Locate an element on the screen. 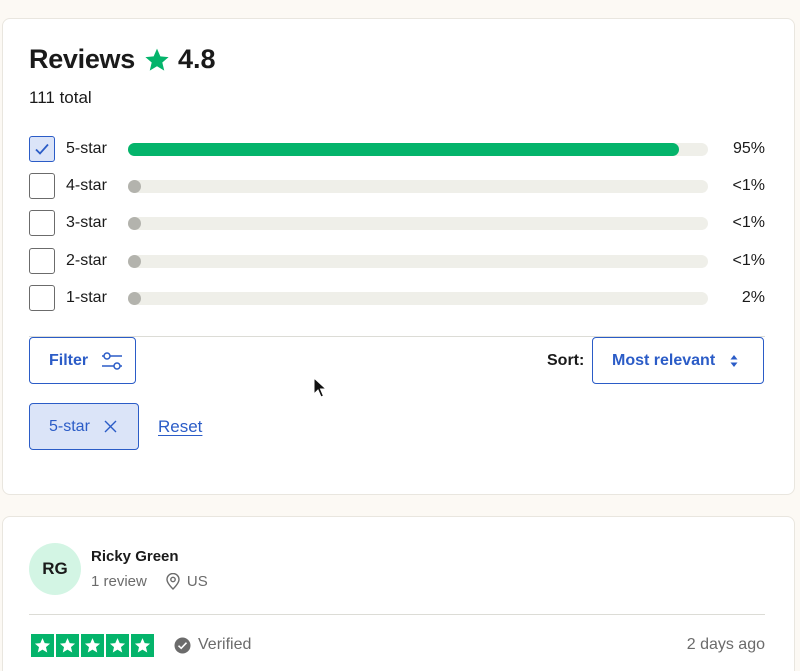 The height and width of the screenshot is (671, 800). review-date: 2 days ago is located at coordinates (725, 644).